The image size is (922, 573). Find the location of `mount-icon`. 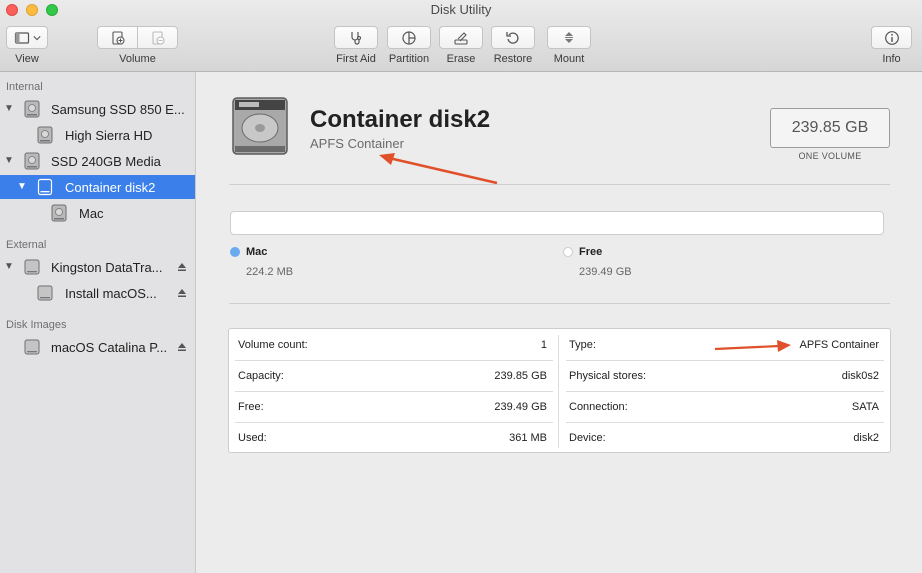

mount-icon is located at coordinates (569, 37).